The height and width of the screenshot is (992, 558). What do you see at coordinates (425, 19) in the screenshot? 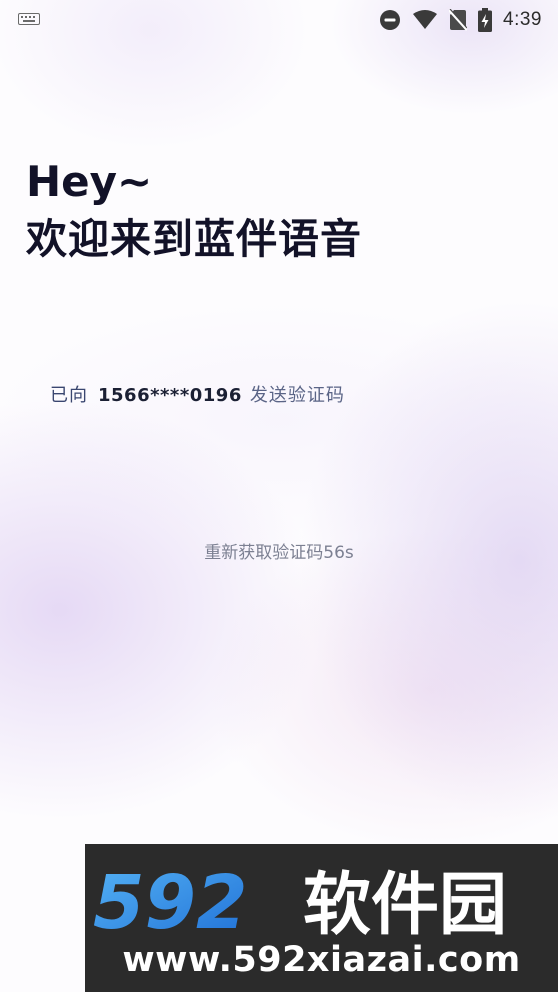
I see `wifi-icon` at bounding box center [425, 19].